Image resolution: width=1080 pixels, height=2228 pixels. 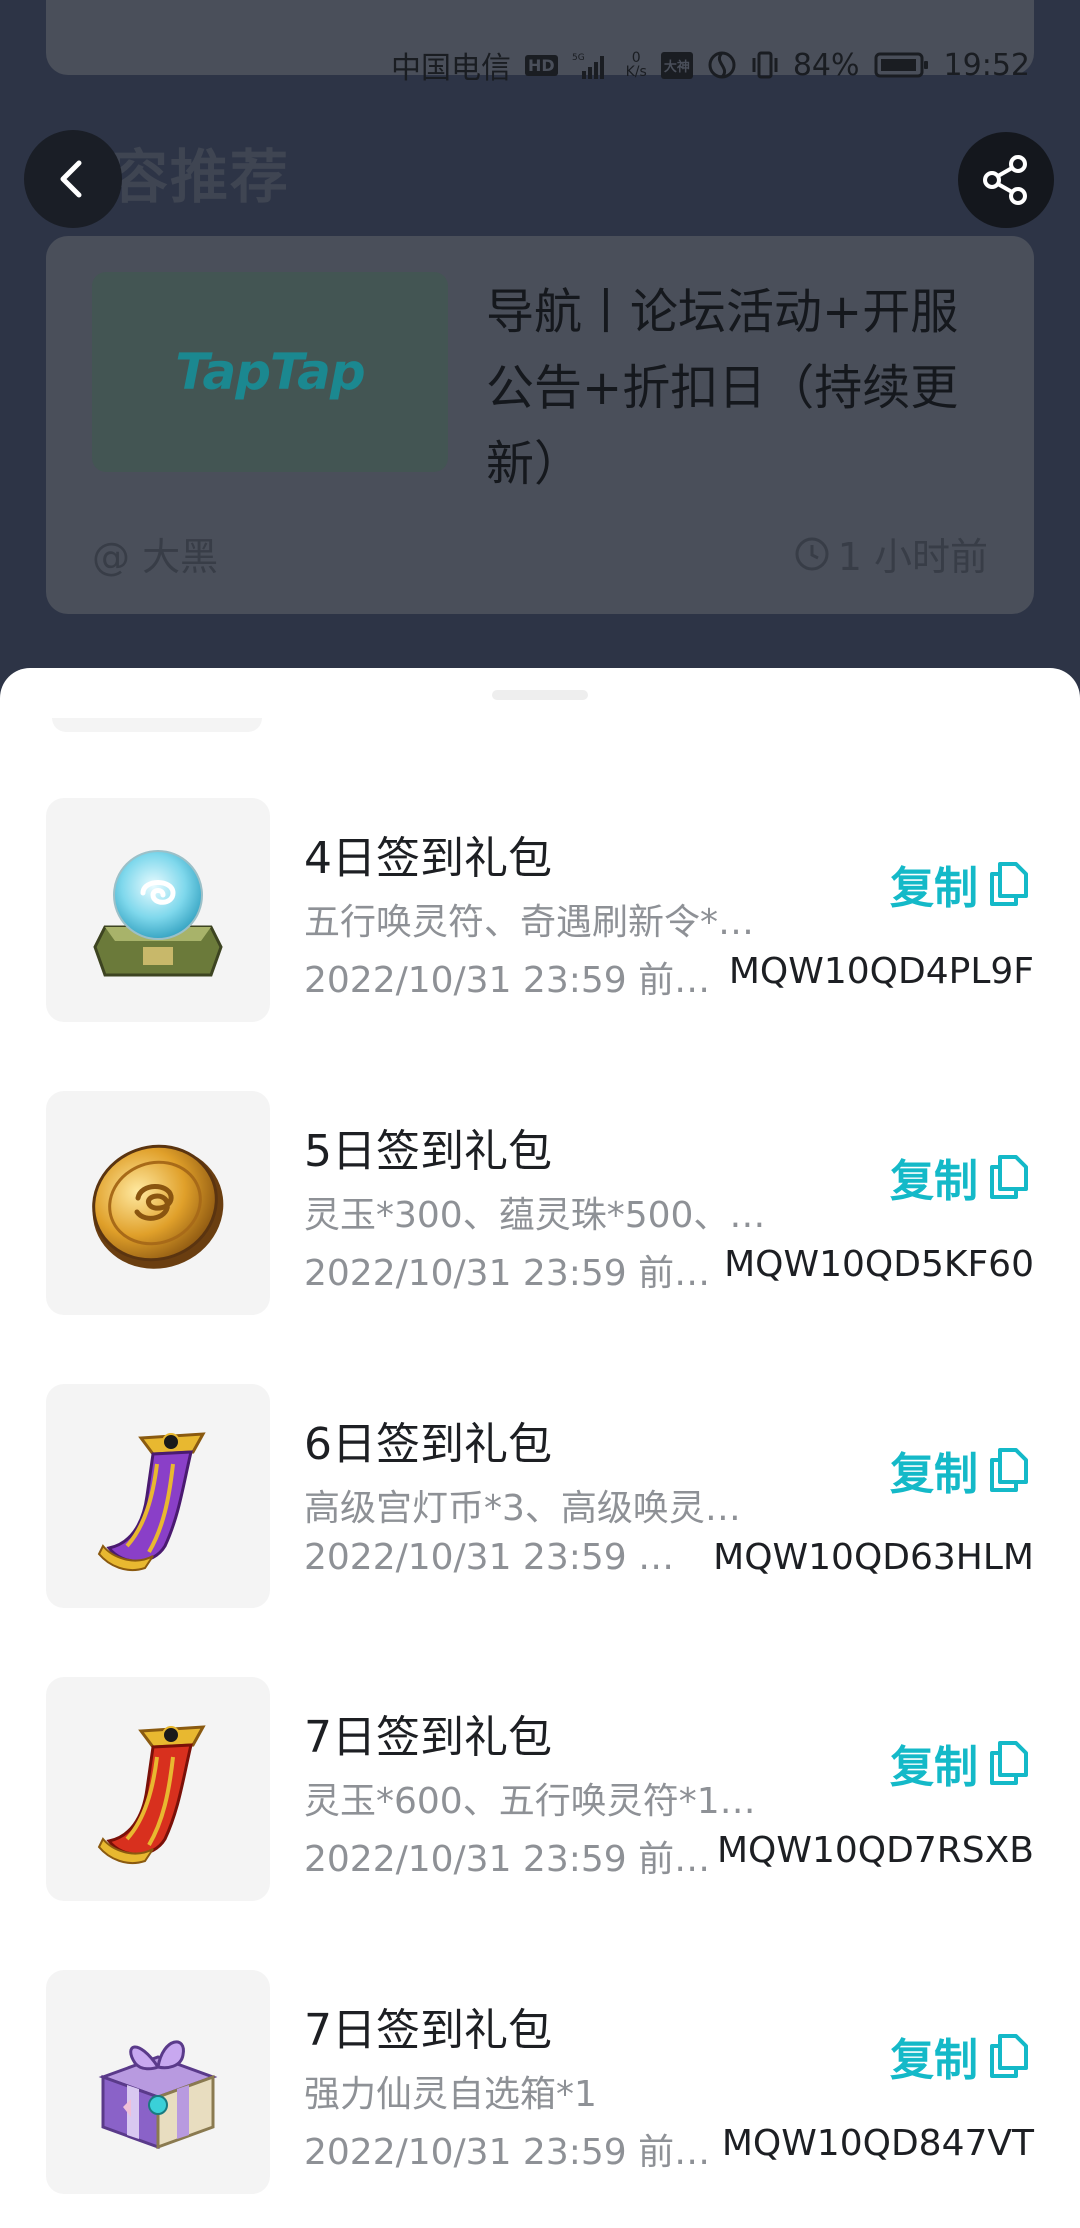 I want to click on status-bar: 中国电信 HD 5G 0 K/s 大神 84% 19:52, so click(x=540, y=65).